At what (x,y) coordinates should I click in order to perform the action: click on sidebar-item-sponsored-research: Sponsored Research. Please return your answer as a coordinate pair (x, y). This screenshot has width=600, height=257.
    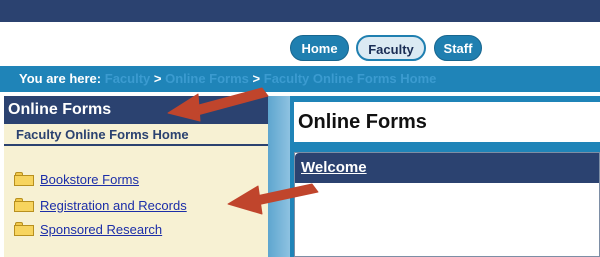
    Looking at the image, I should click on (134, 229).